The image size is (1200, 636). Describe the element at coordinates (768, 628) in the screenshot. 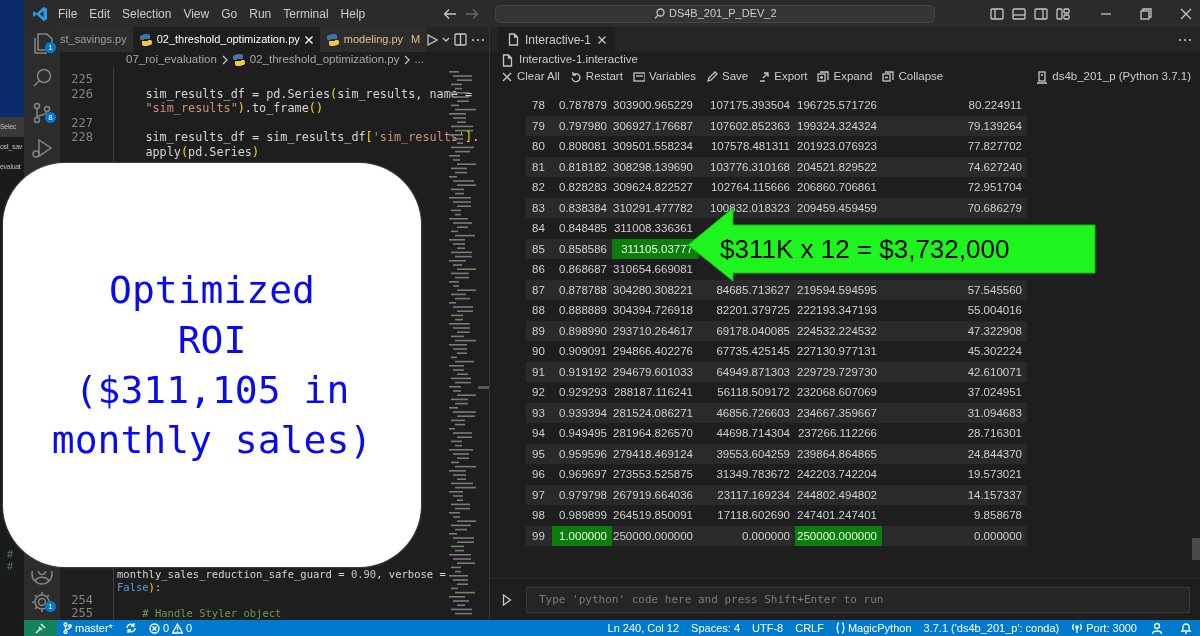

I see `status-item: UTF-8` at that location.